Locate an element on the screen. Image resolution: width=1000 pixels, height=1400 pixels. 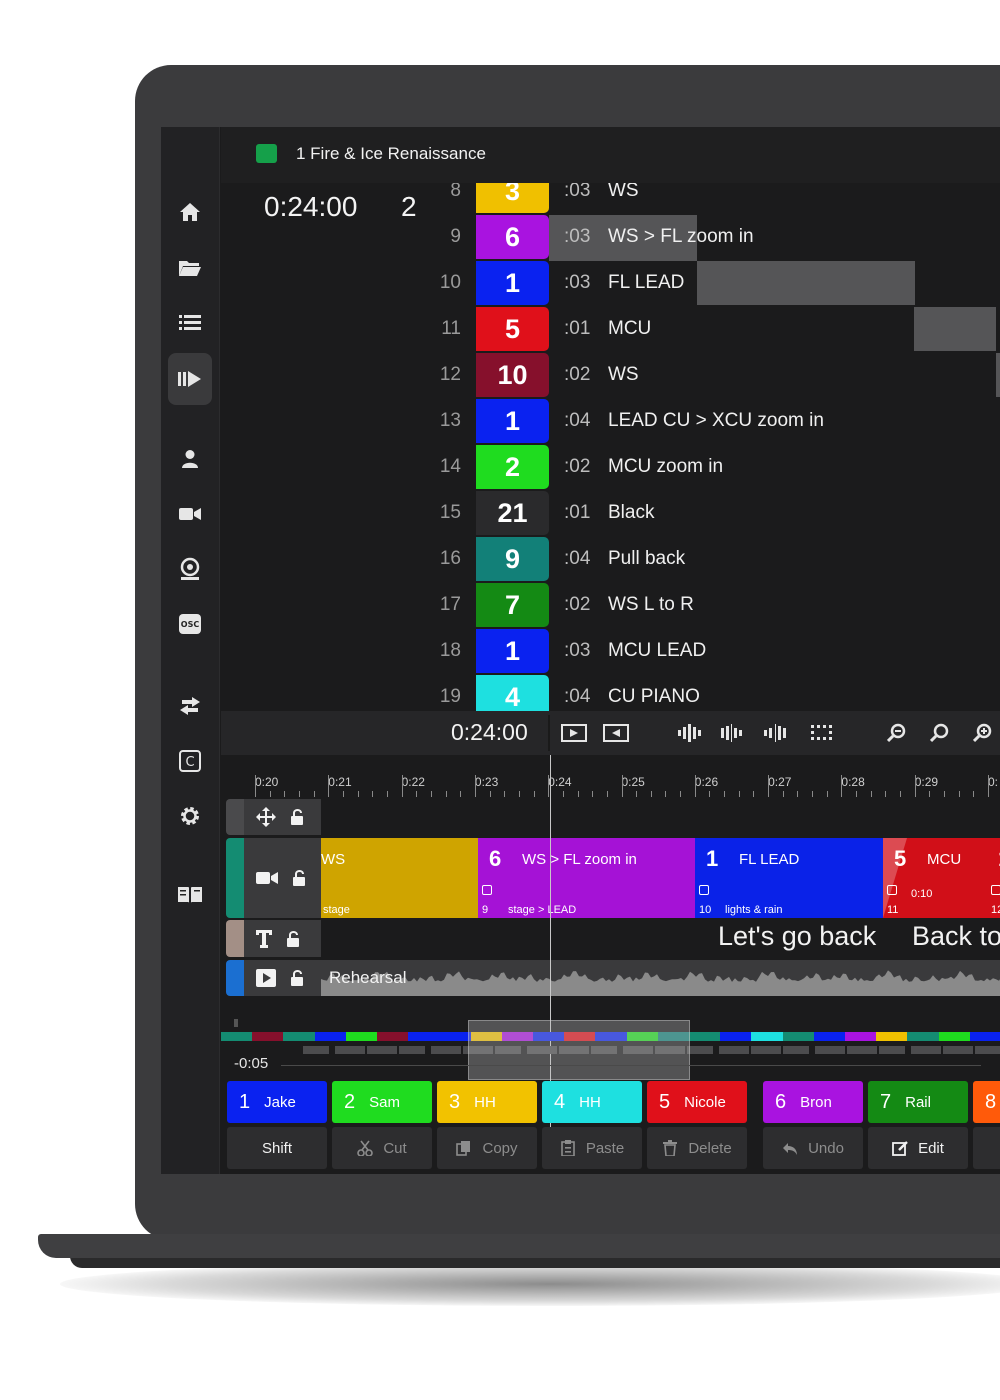
camera-chip: 4 is located at coordinates (512, 693).